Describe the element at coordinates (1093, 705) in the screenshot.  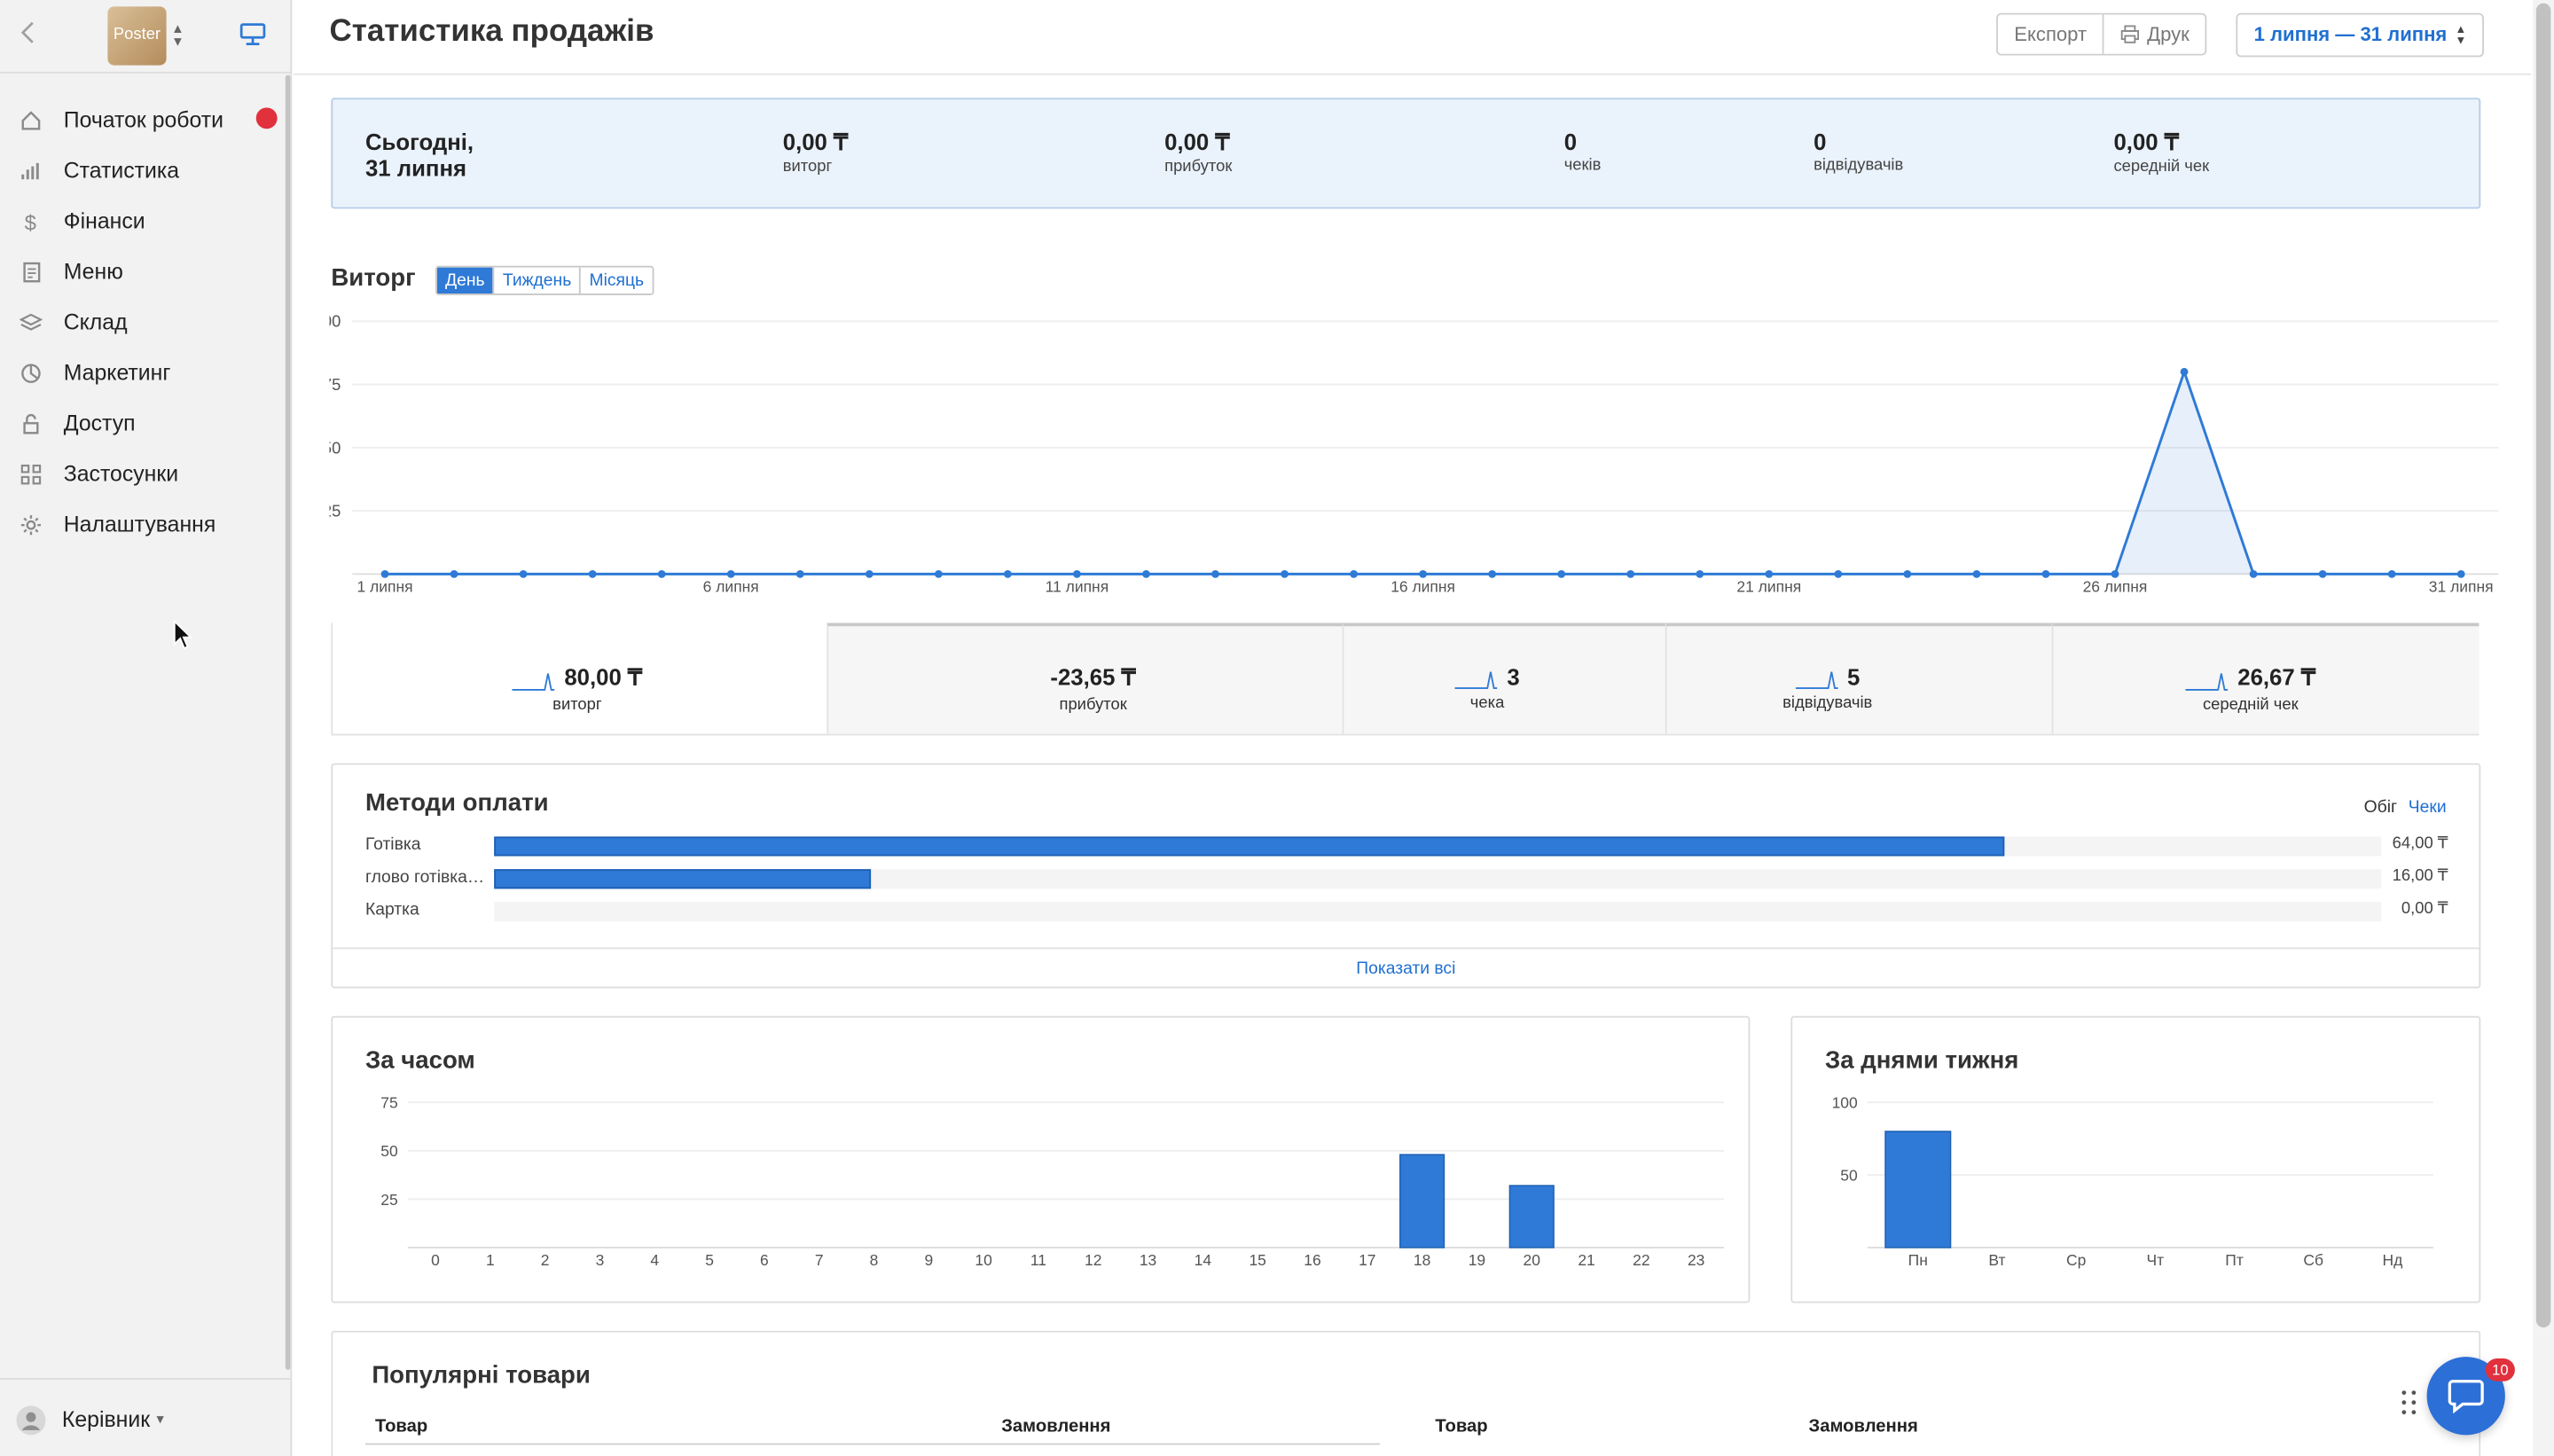
I see `summary-label: прибуток` at that location.